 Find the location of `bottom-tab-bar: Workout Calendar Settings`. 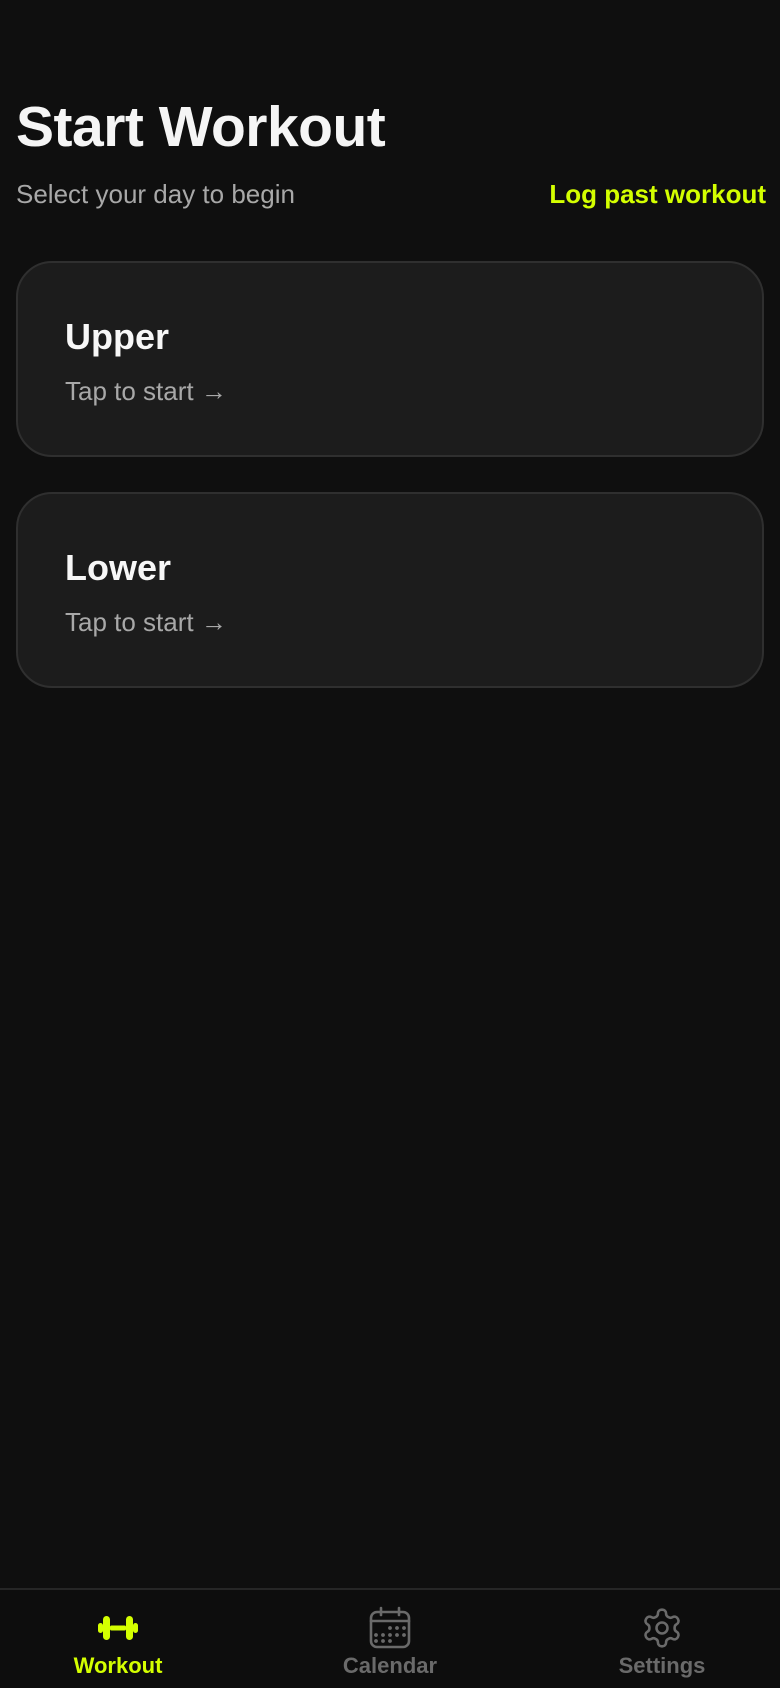

bottom-tab-bar: Workout Calendar Settings is located at coordinates (390, 1638).